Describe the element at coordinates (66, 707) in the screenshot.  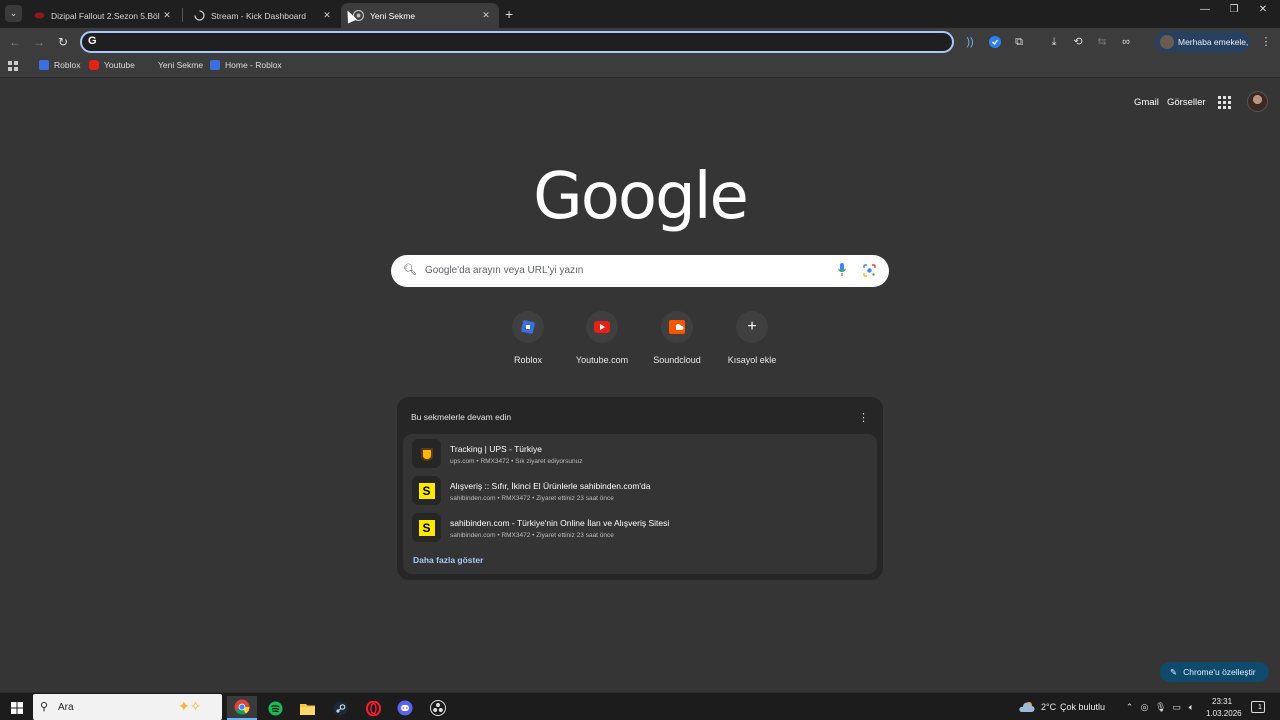
I see `taskbar-search-placeholder: Ara` at that location.